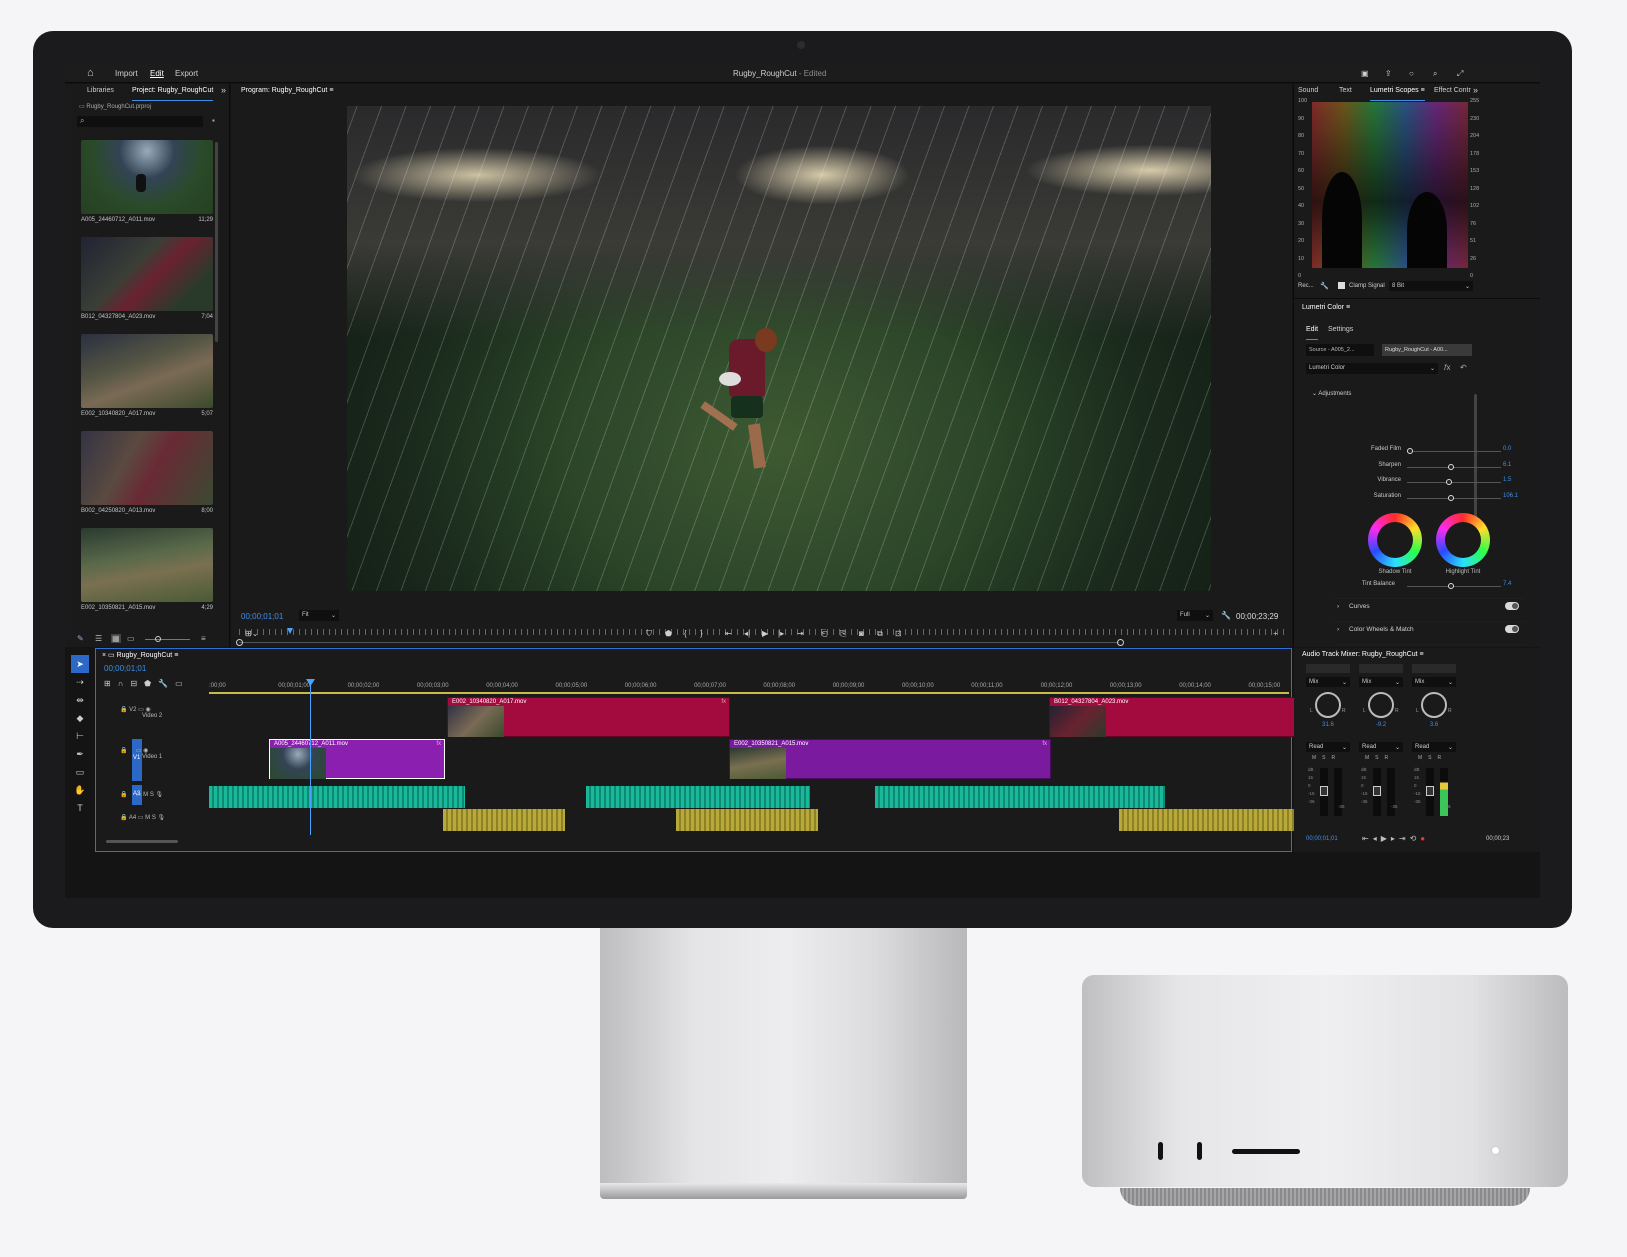  What do you see at coordinates (1447, 368) in the screenshot?
I see `fx-icon: 𝑓x` at bounding box center [1447, 368].